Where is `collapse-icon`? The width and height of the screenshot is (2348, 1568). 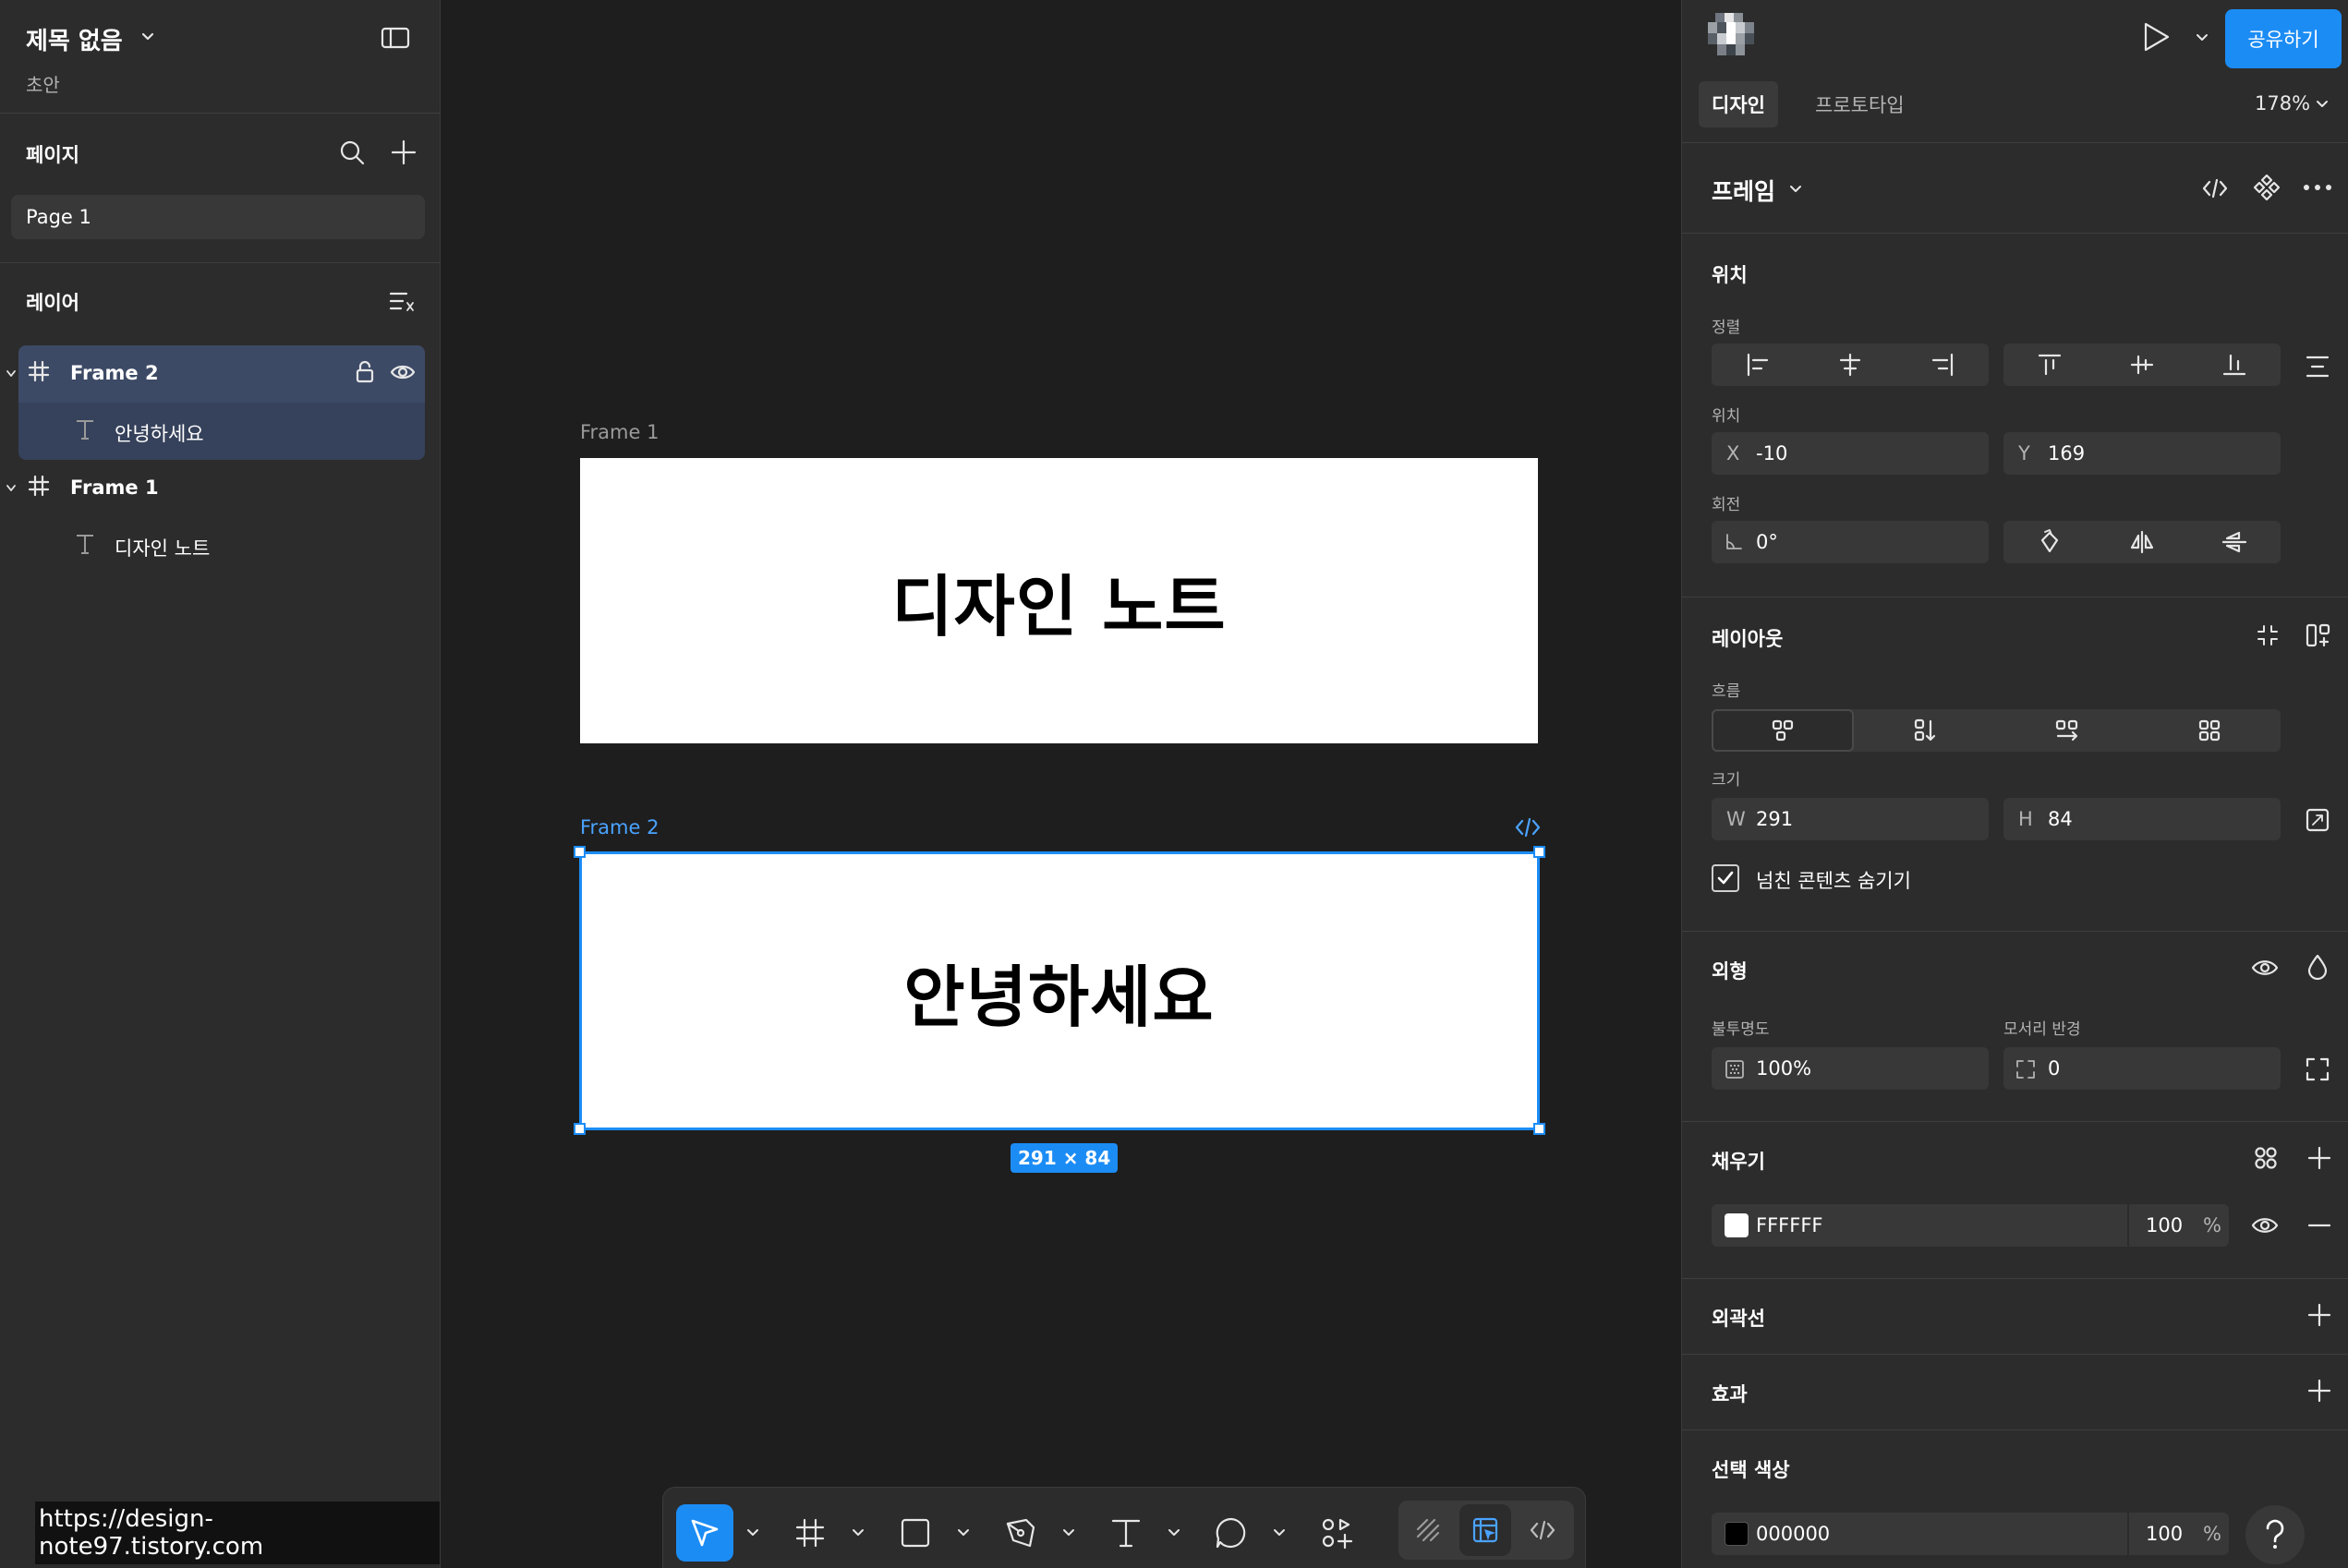 collapse-icon is located at coordinates (2268, 635).